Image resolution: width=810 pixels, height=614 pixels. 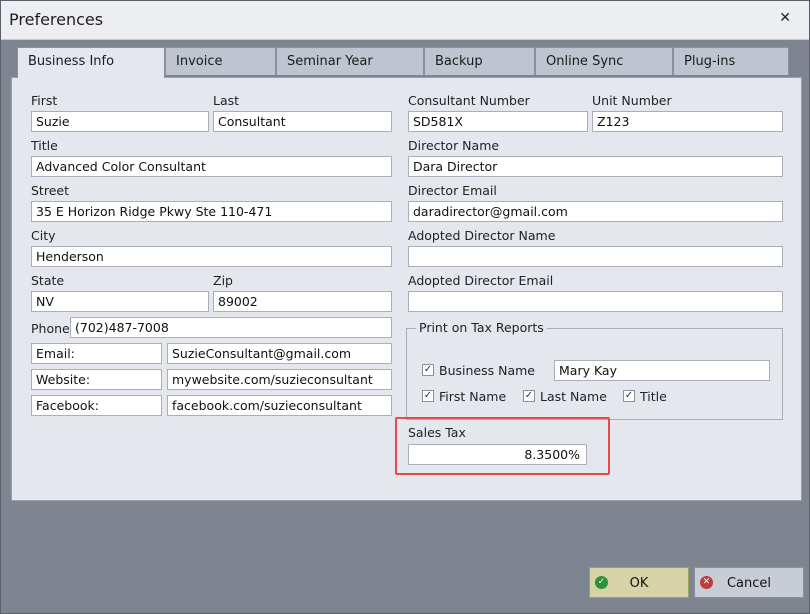 I want to click on title-label: Title, so click(x=44, y=145).